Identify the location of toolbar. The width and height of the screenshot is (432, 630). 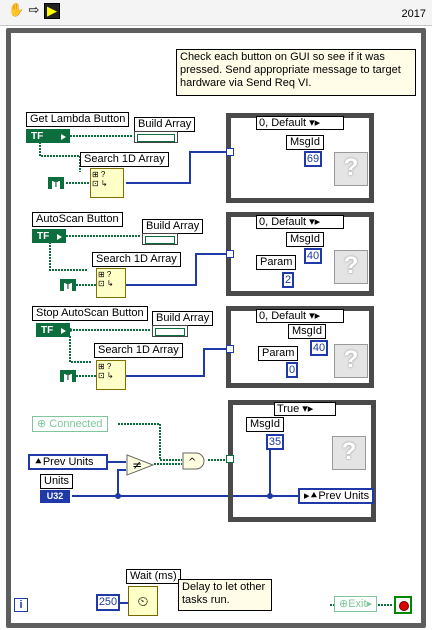
(216, 13).